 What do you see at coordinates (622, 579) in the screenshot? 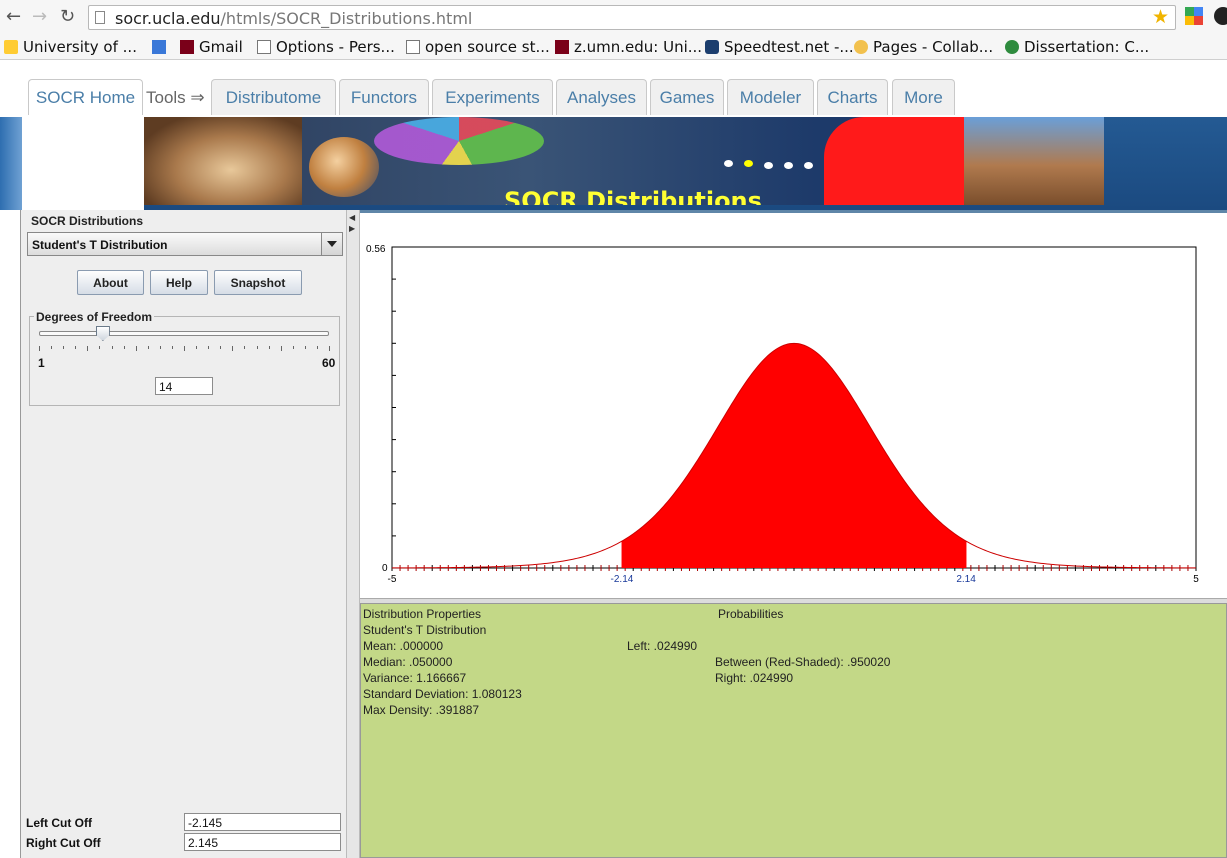
I see `x-tick-label: -2.14` at bounding box center [622, 579].